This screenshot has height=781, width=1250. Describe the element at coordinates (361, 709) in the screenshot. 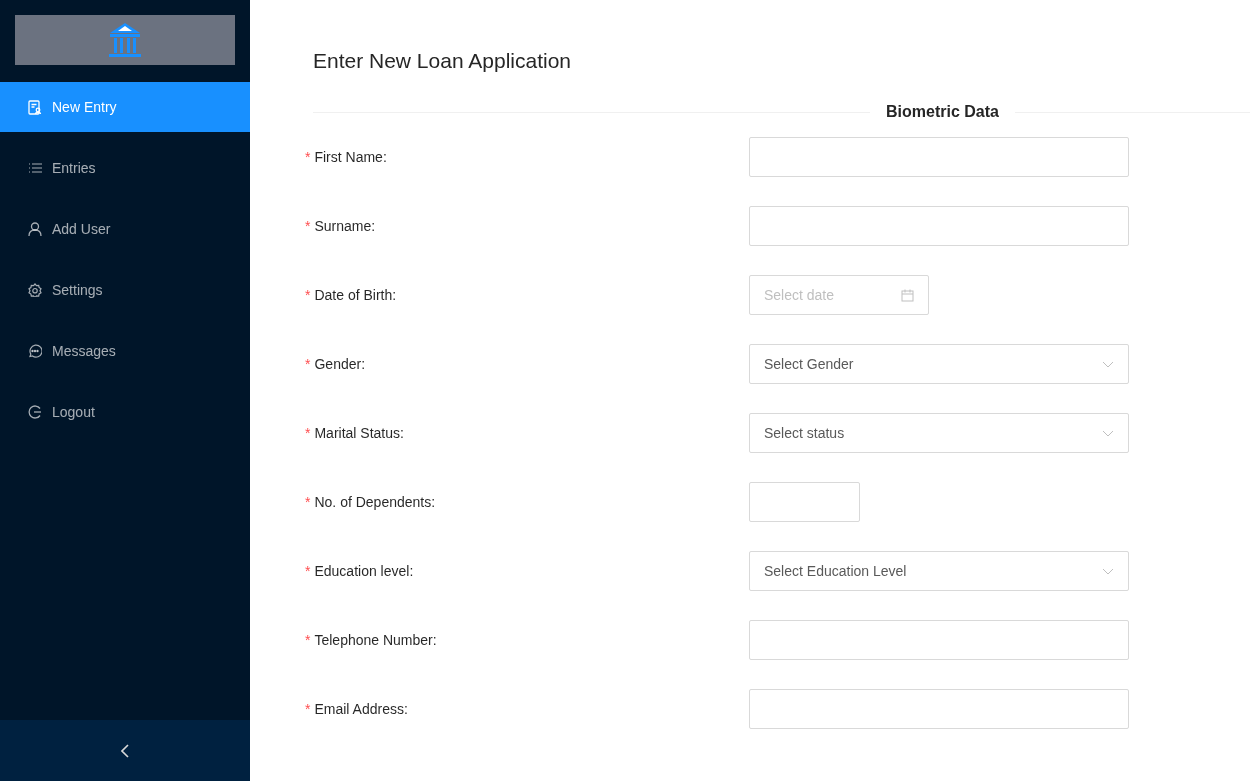

I see `field-label: Email Address:` at that location.